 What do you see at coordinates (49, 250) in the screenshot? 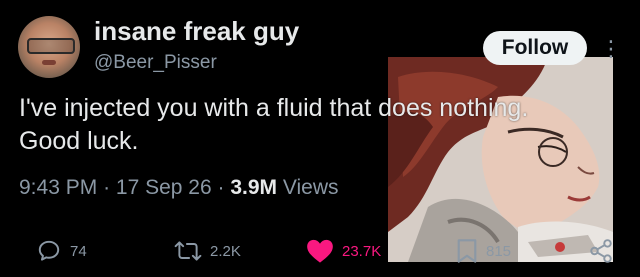
I see `reply-icon` at bounding box center [49, 250].